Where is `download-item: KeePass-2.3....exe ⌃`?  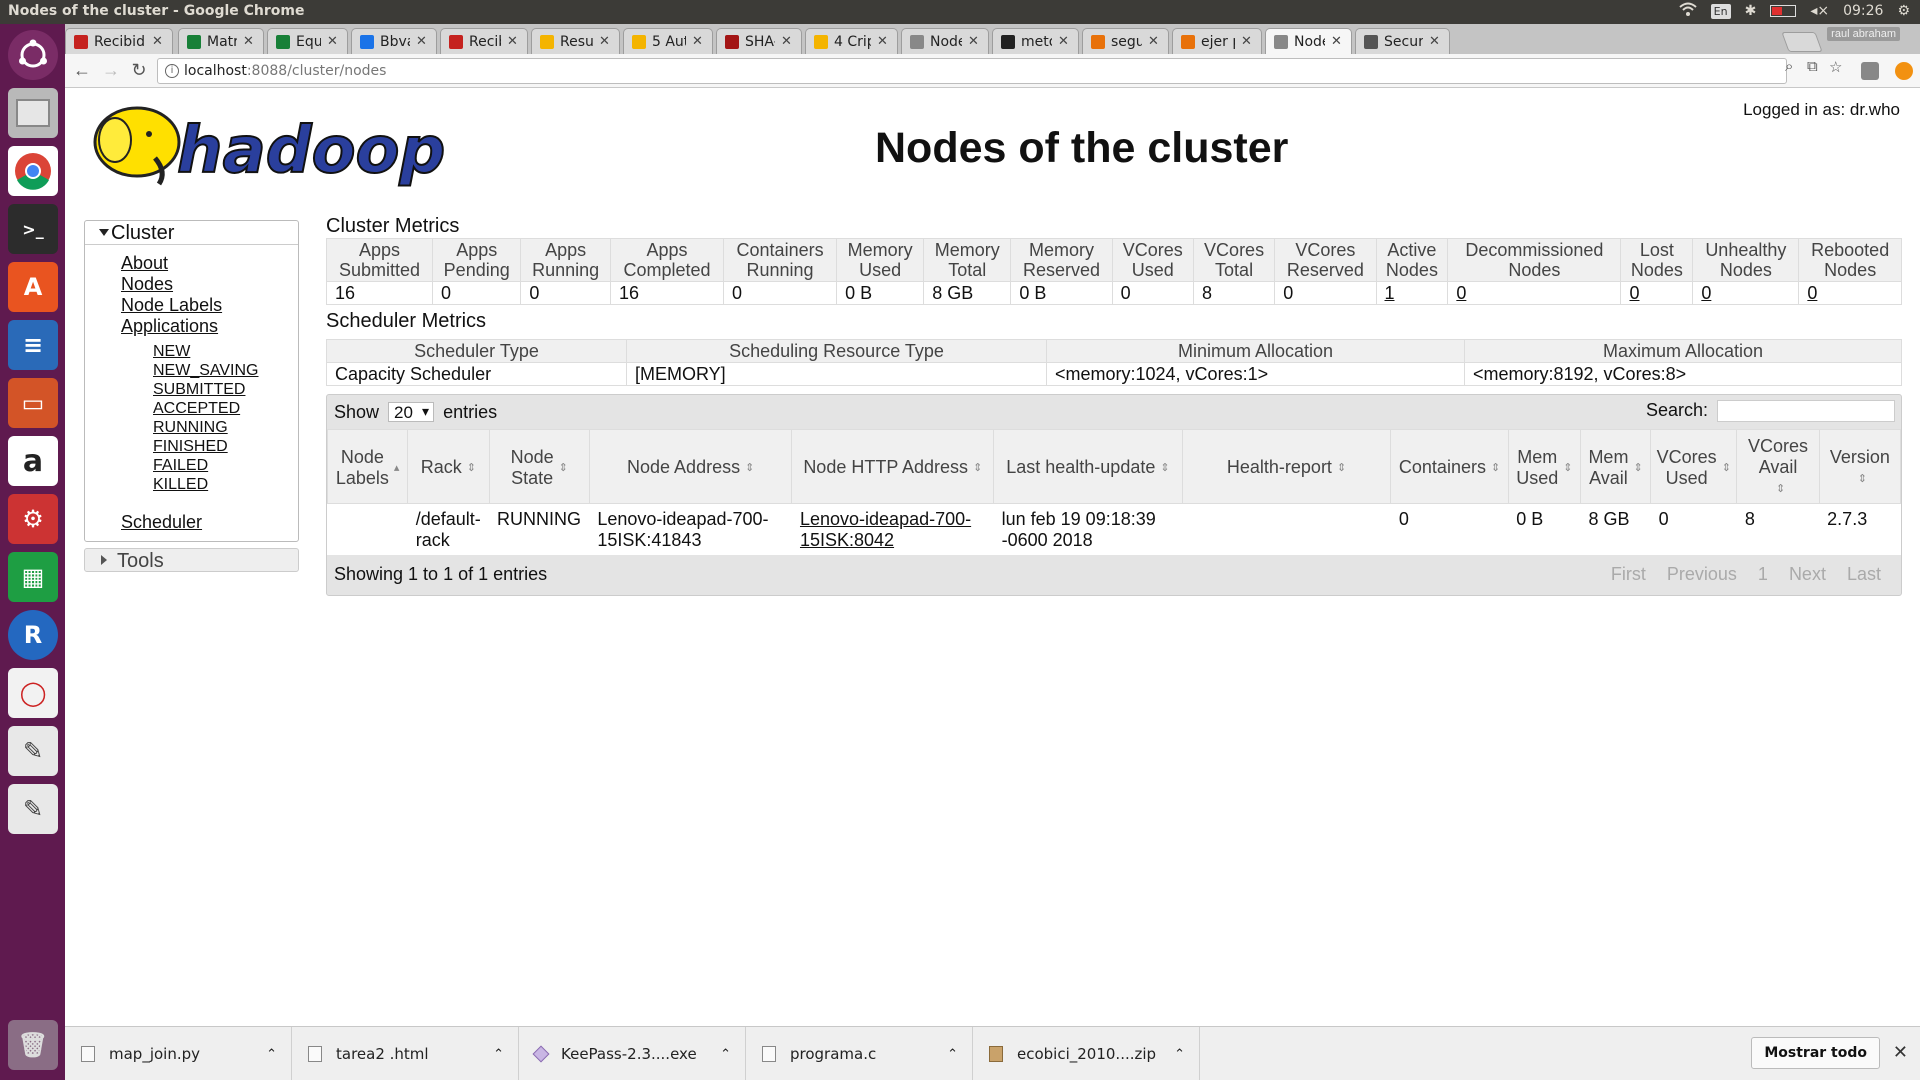 download-item: KeePass-2.3....exe ⌃ is located at coordinates (632, 1053).